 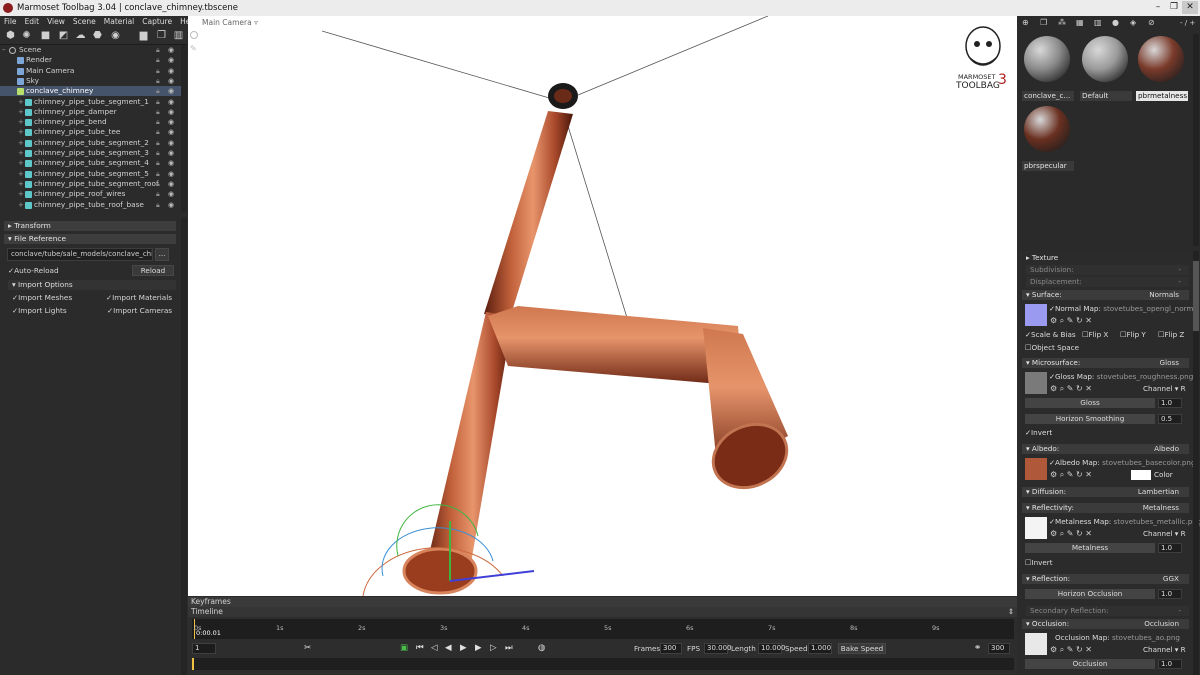 What do you see at coordinates (56, 21) in the screenshot?
I see `menu-view: View` at bounding box center [56, 21].